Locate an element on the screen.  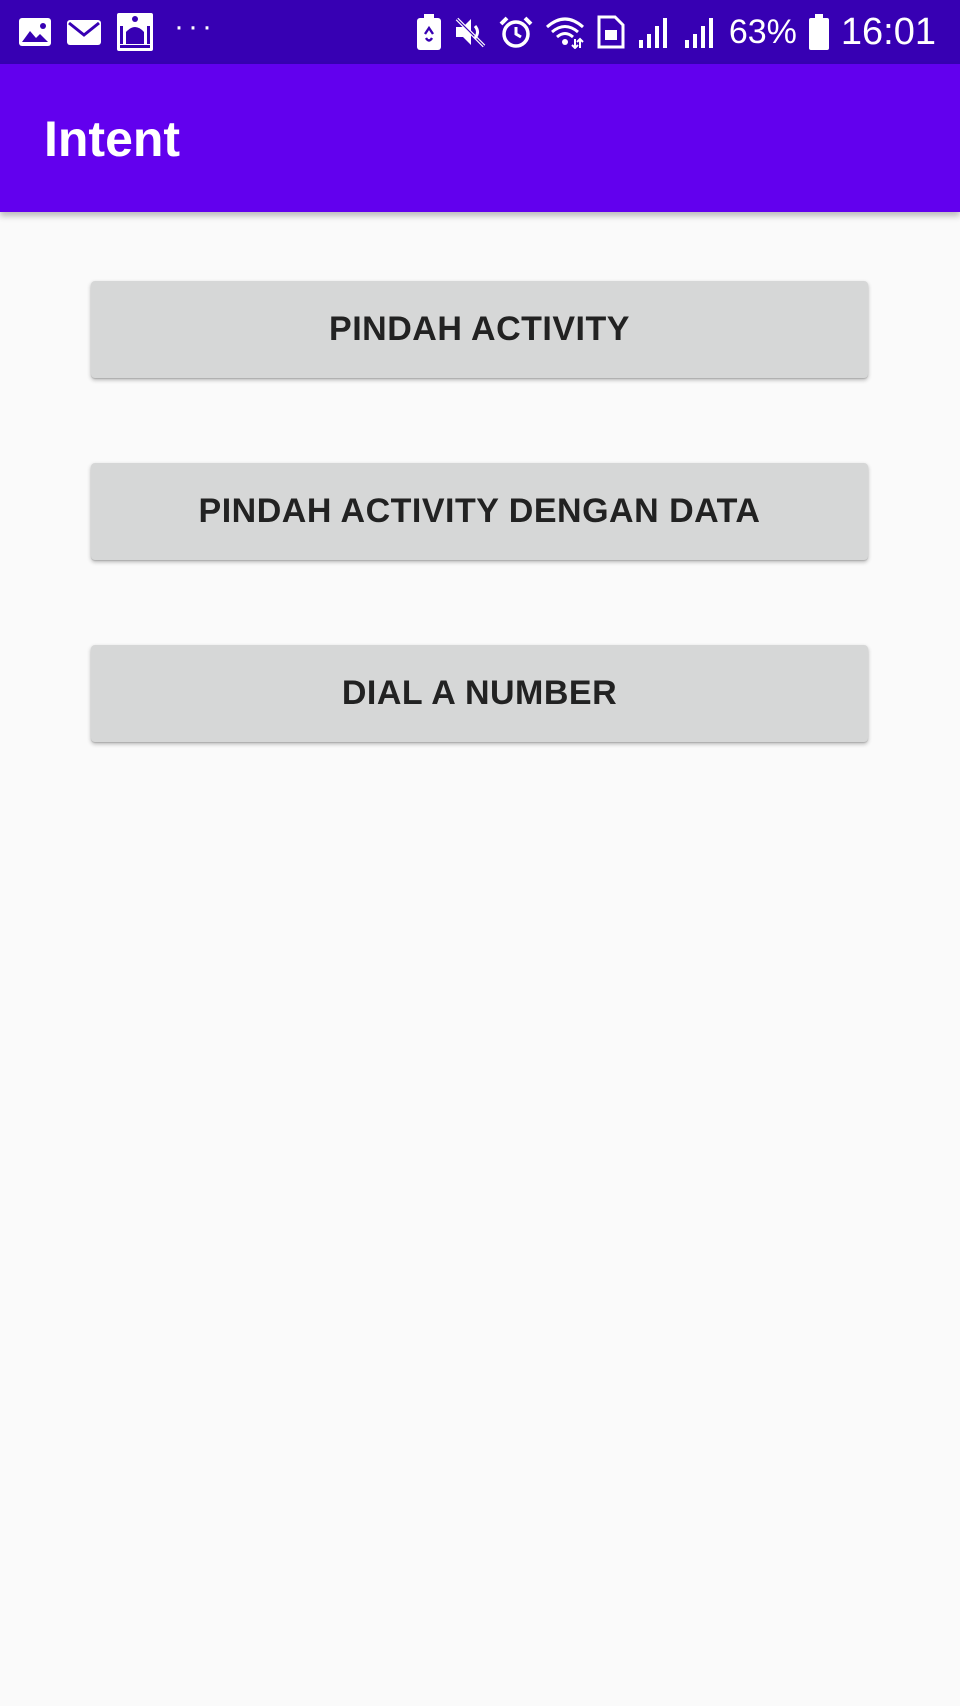
more-notifications-icon: ··· is located at coordinates (195, 26).